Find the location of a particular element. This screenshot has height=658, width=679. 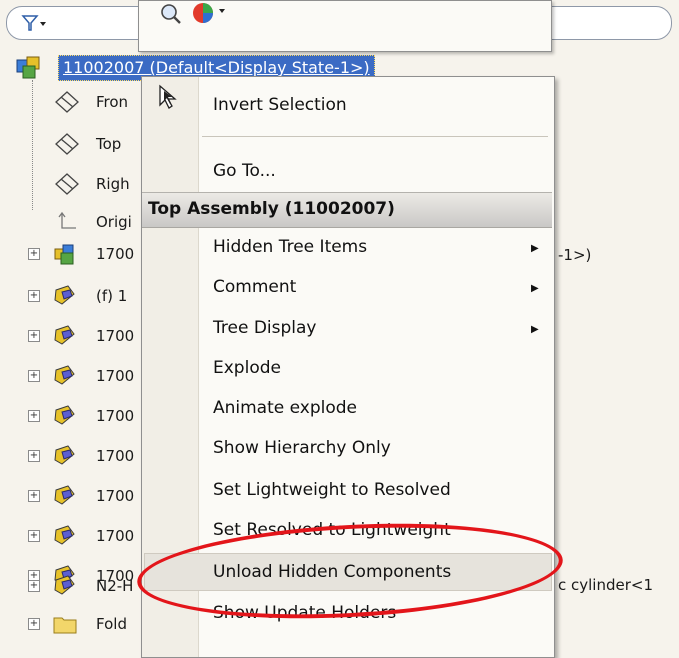

tree-connector-line is located at coordinates (33, 145).